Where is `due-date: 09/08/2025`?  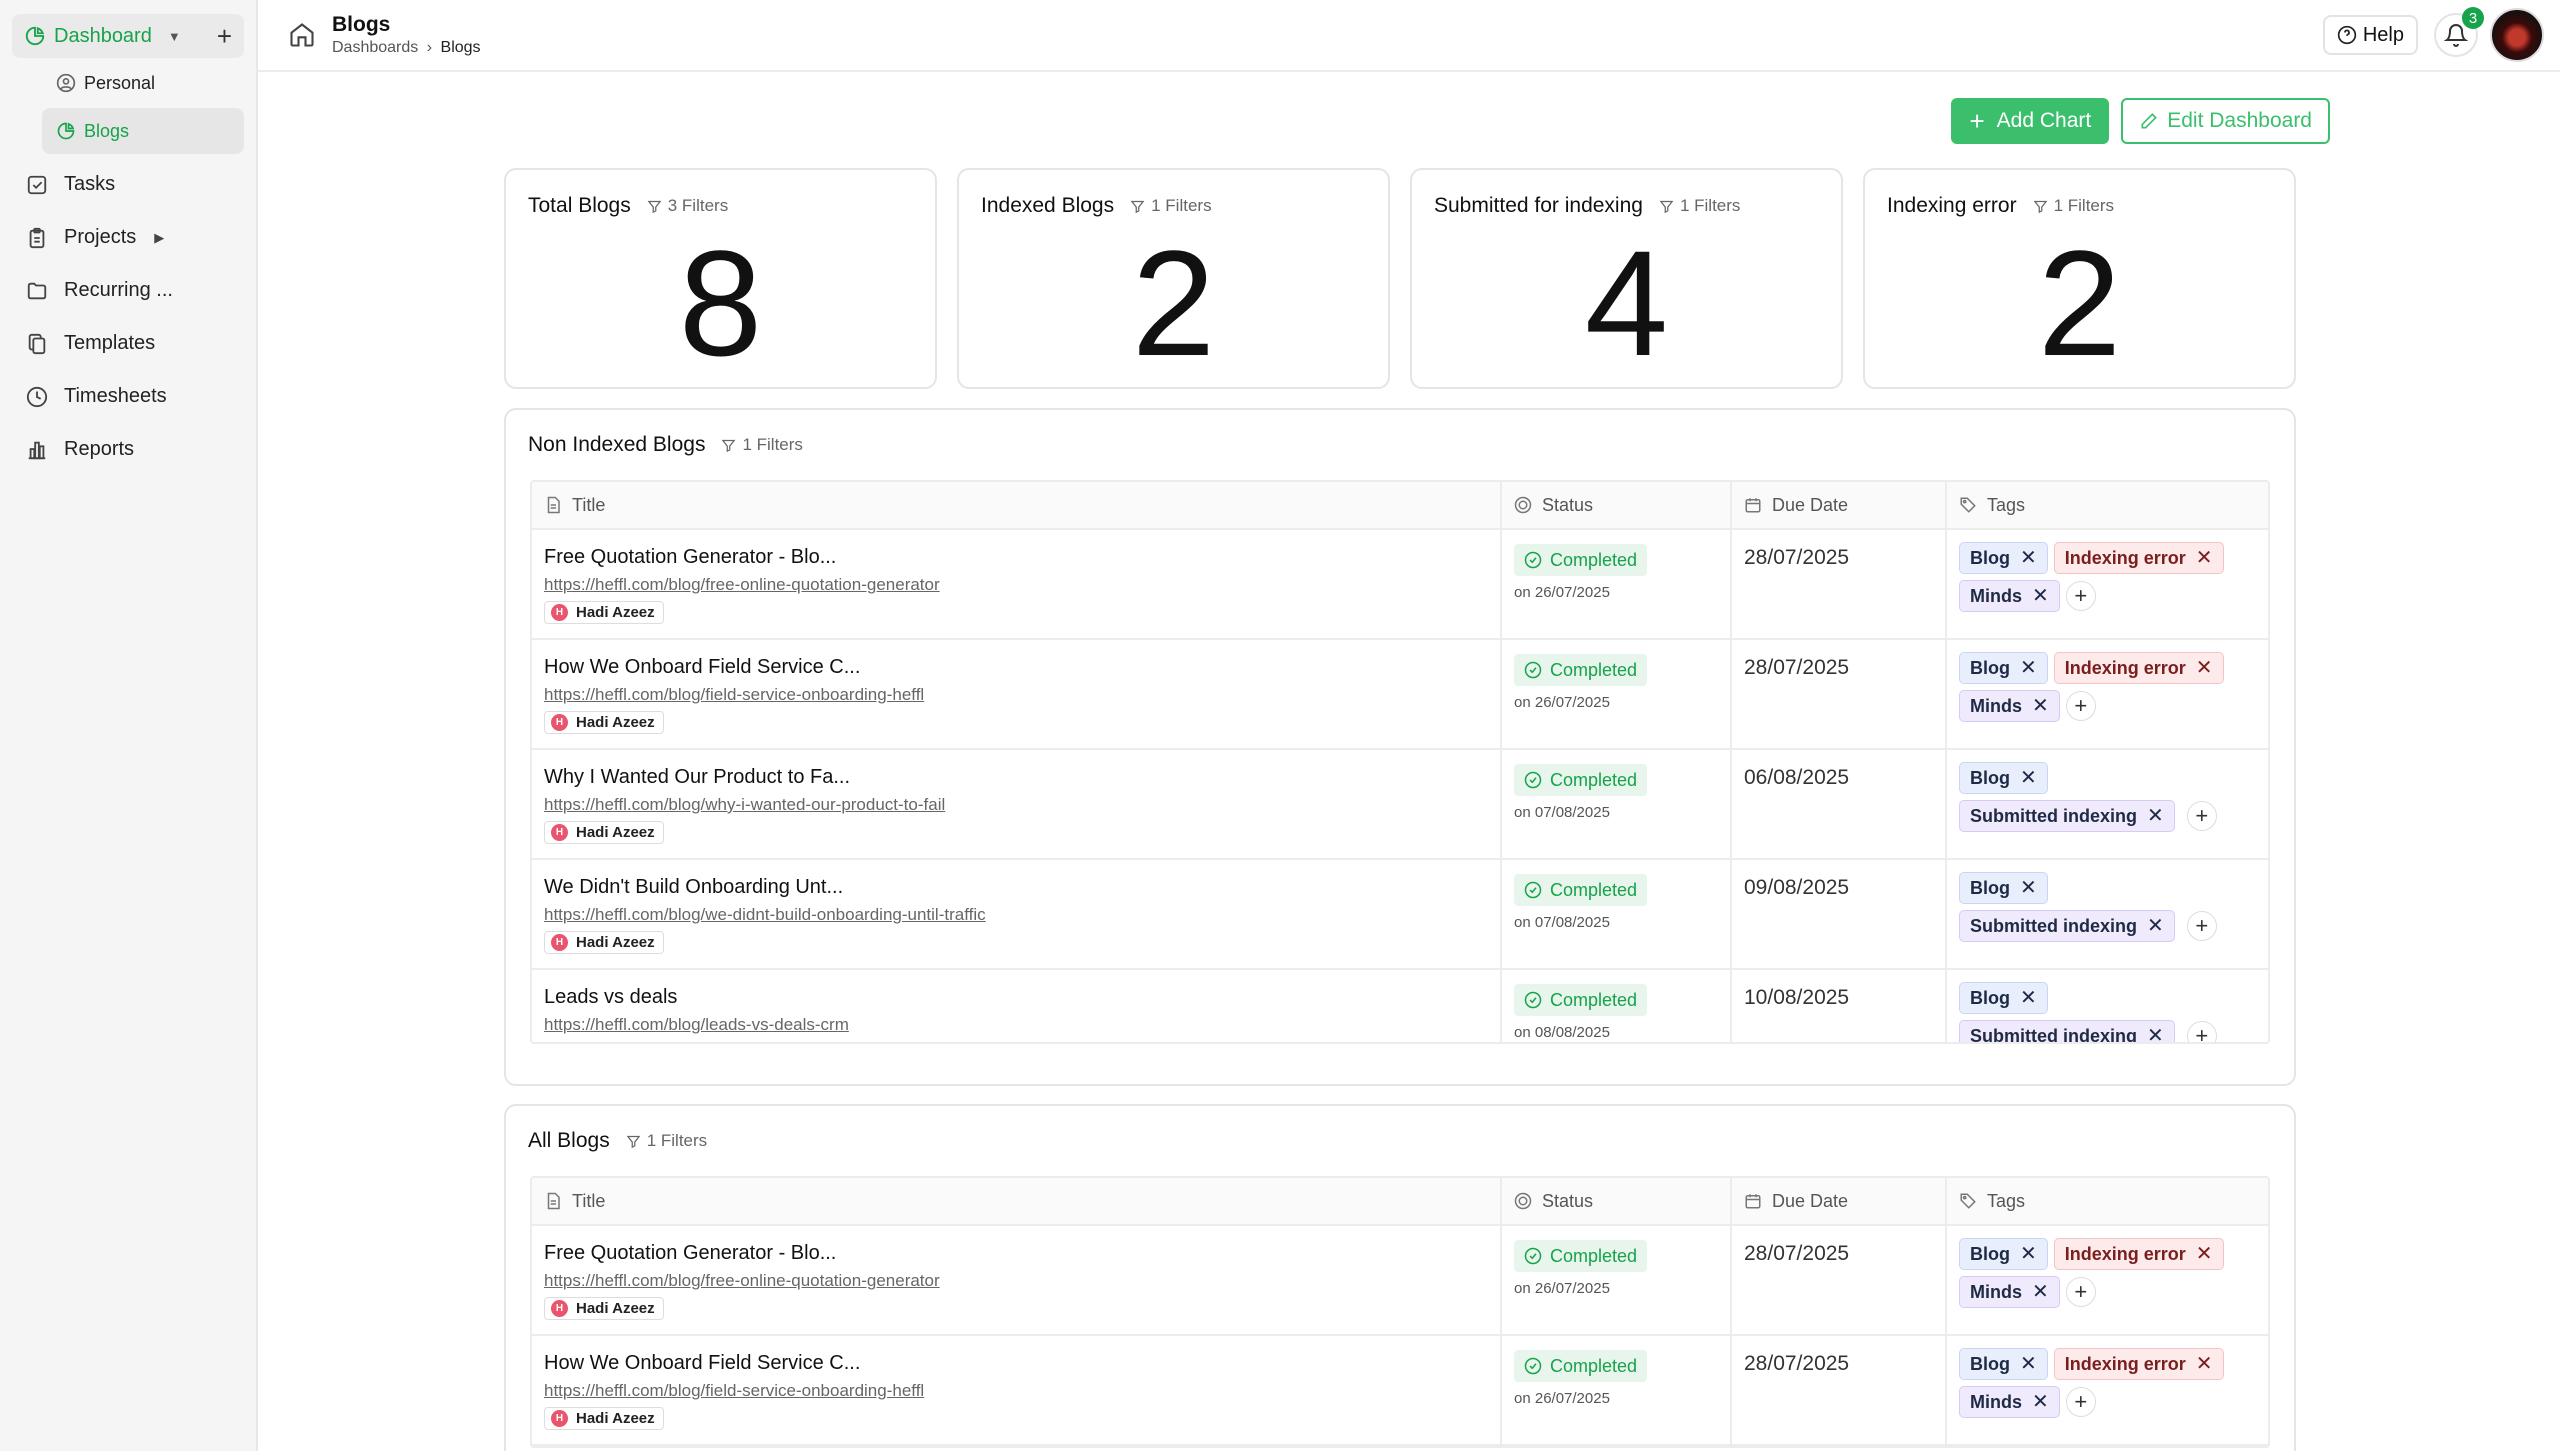 due-date: 09/08/2025 is located at coordinates (1838, 888).